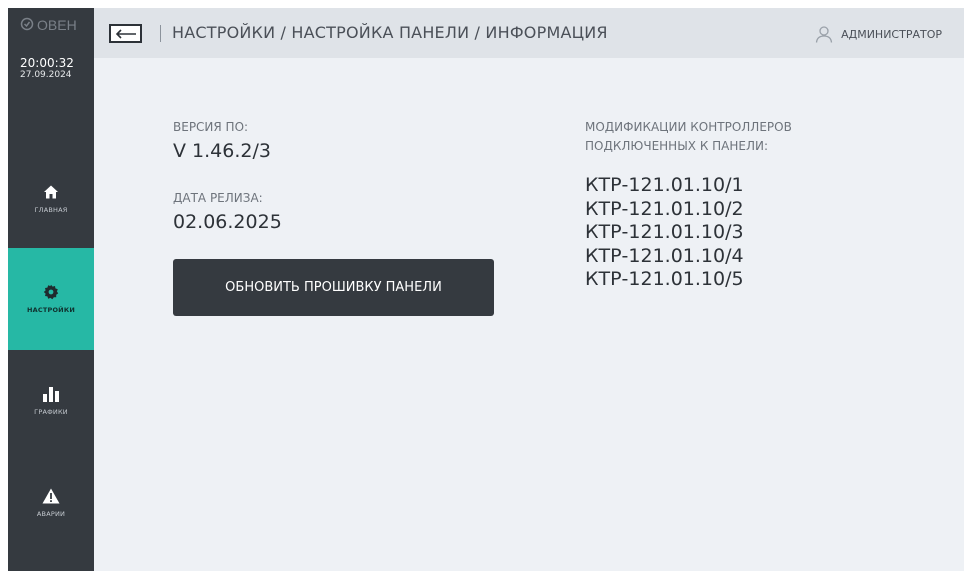 The image size is (964, 571). I want to click on user-name: АДМИНИСТРАТОР, so click(891, 34).